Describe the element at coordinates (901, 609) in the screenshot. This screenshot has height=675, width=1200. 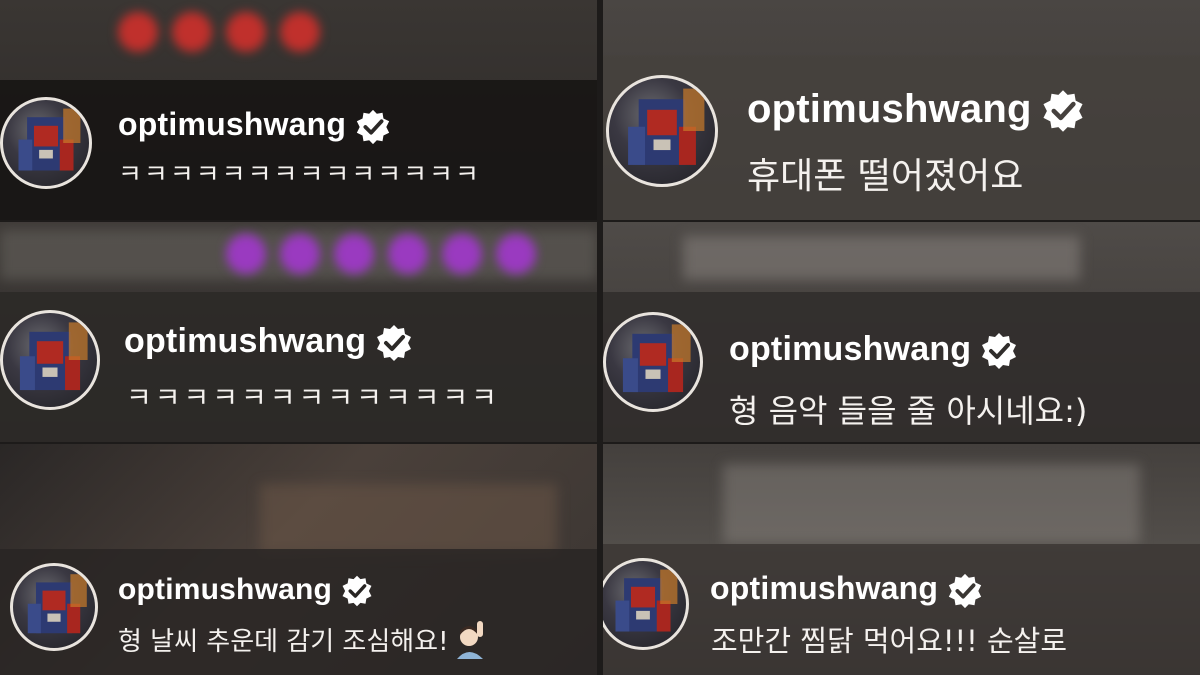
I see `live-comment: optimushwang 조만간 찜닭 먹어요!!! 순살로` at that location.